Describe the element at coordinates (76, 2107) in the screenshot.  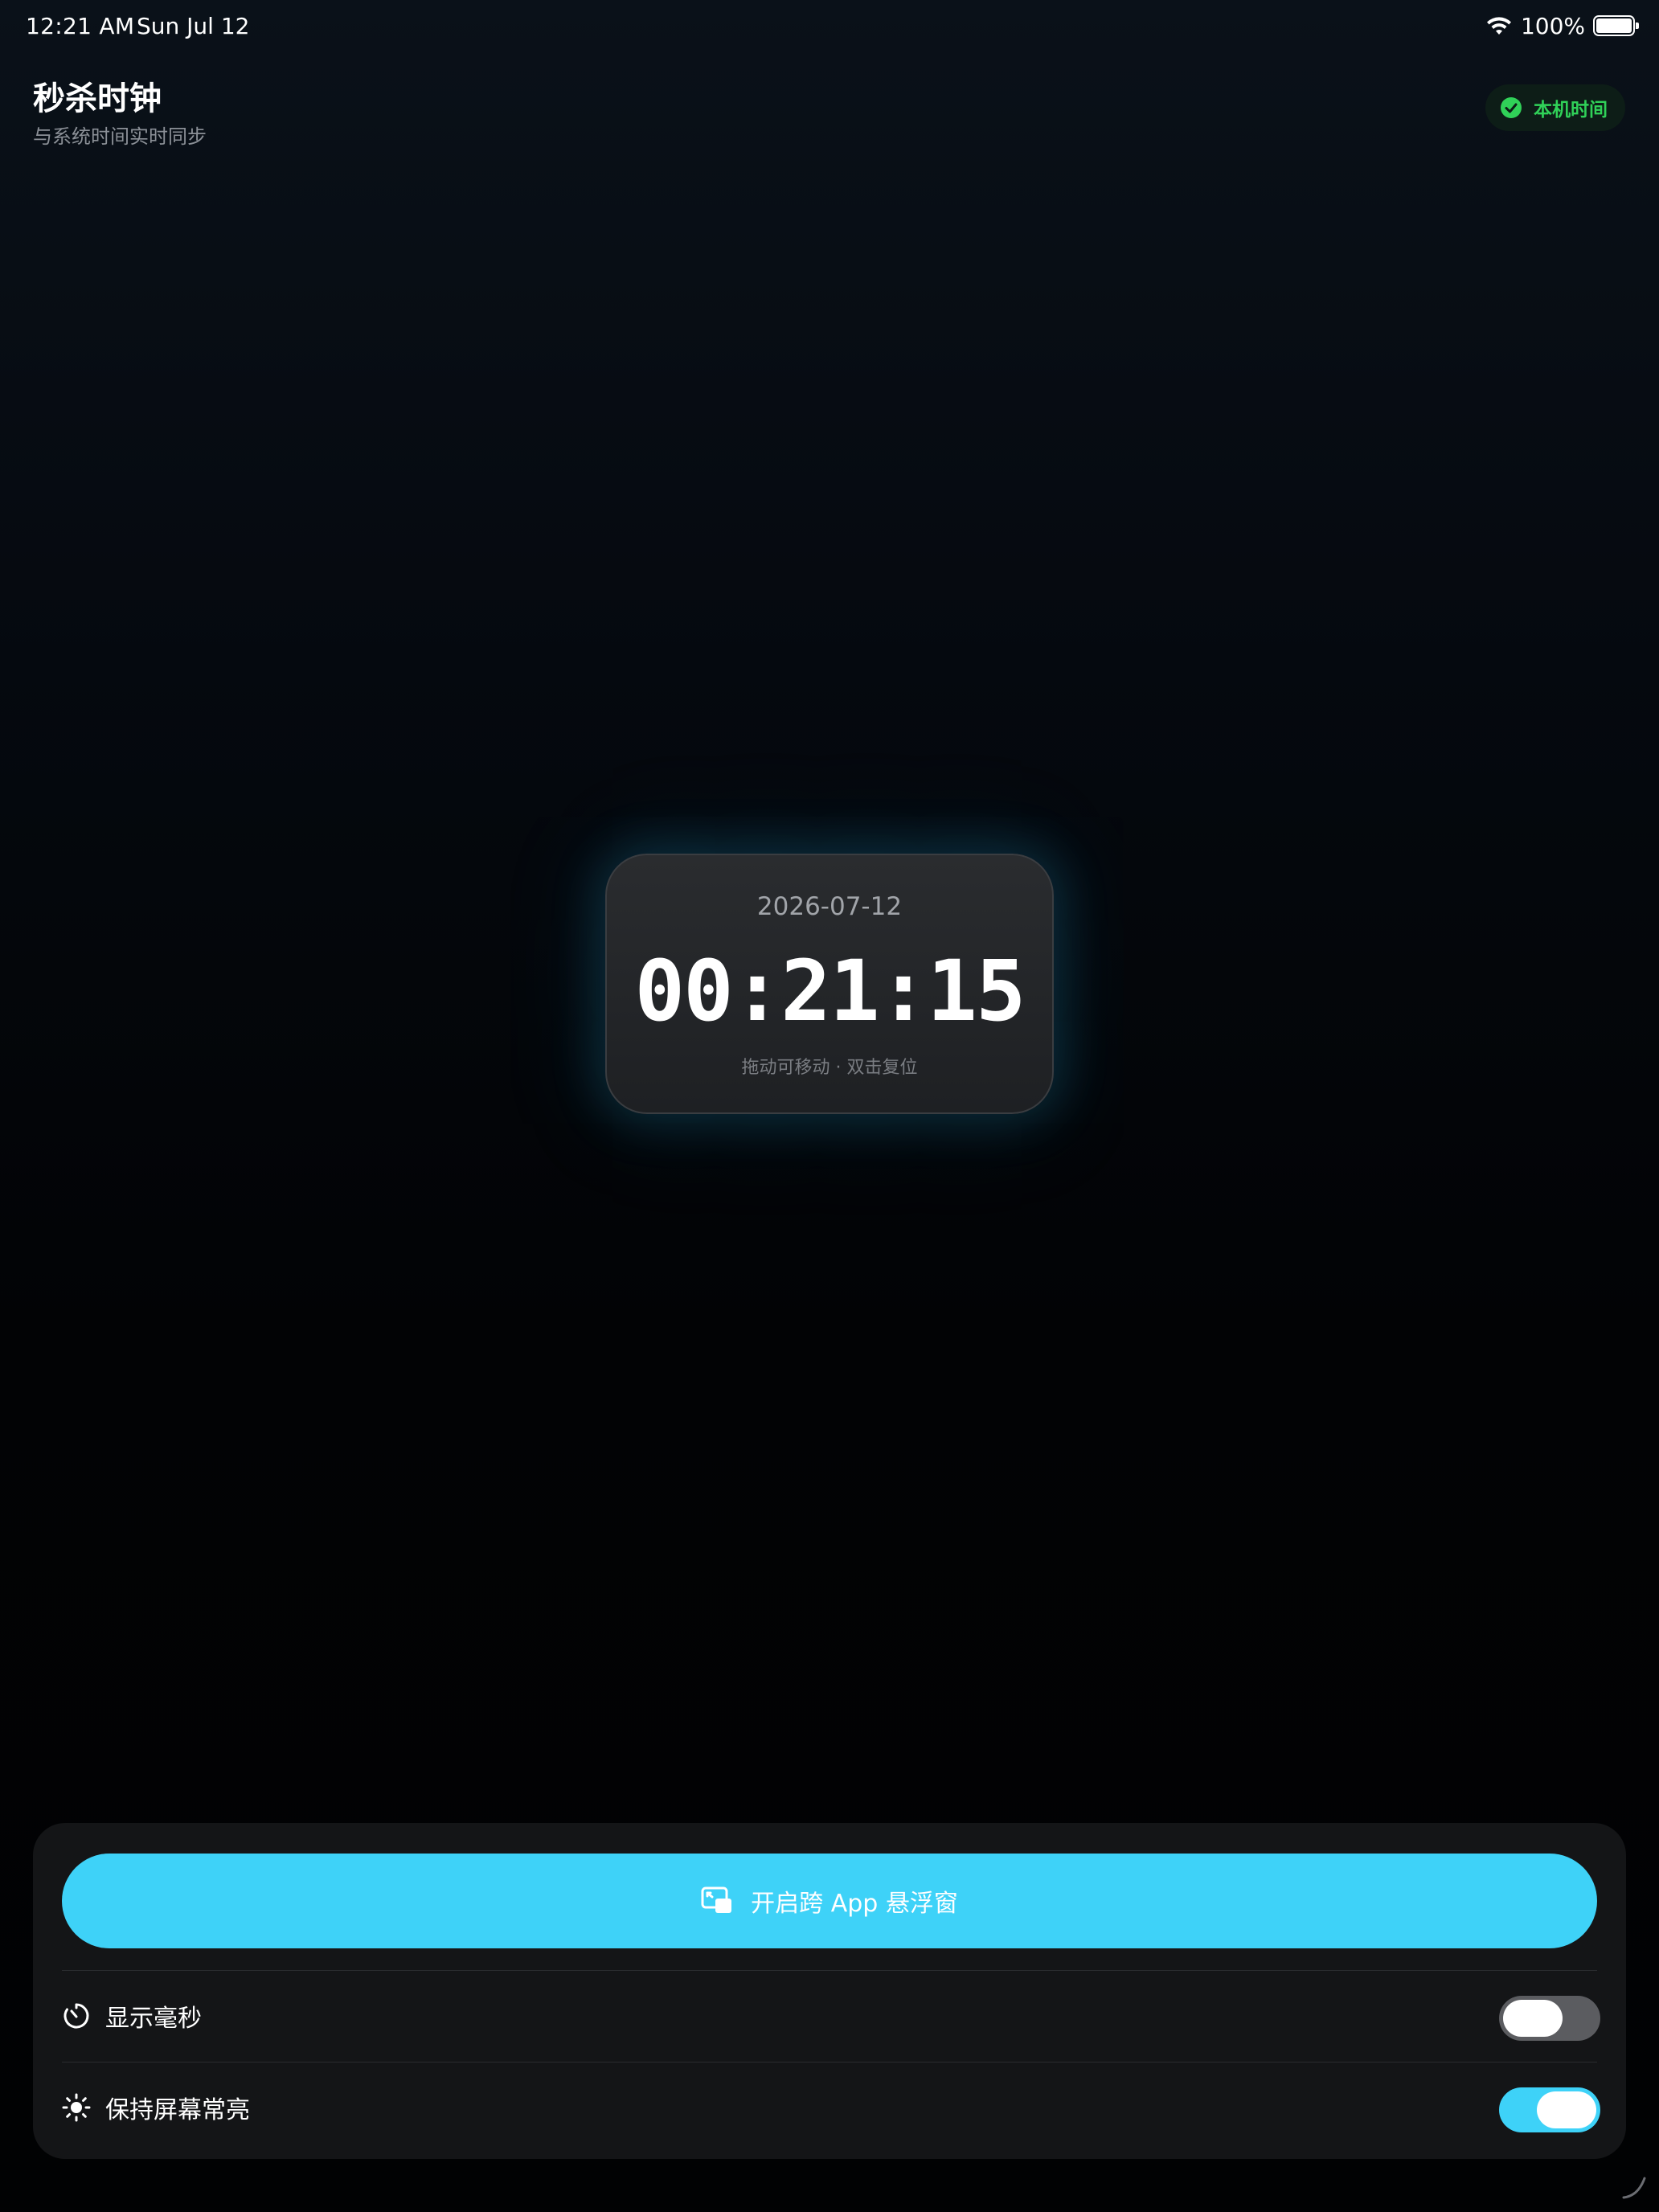
I see `sun-icon` at that location.